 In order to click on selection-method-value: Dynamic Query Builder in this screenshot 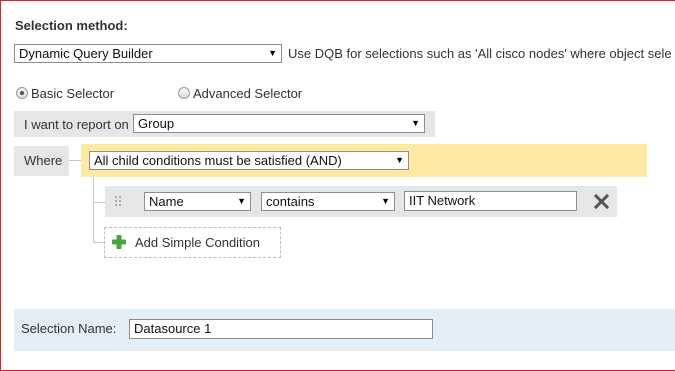, I will do `click(86, 53)`.